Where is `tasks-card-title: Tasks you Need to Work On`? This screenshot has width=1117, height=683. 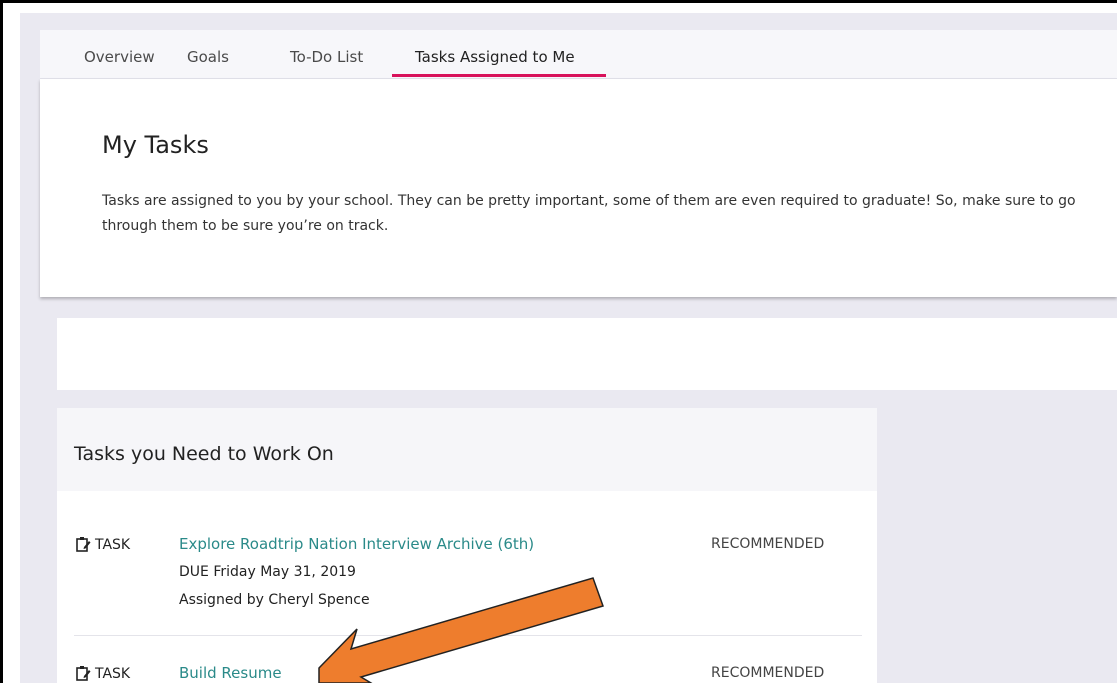 tasks-card-title: Tasks you Need to Work On is located at coordinates (204, 454).